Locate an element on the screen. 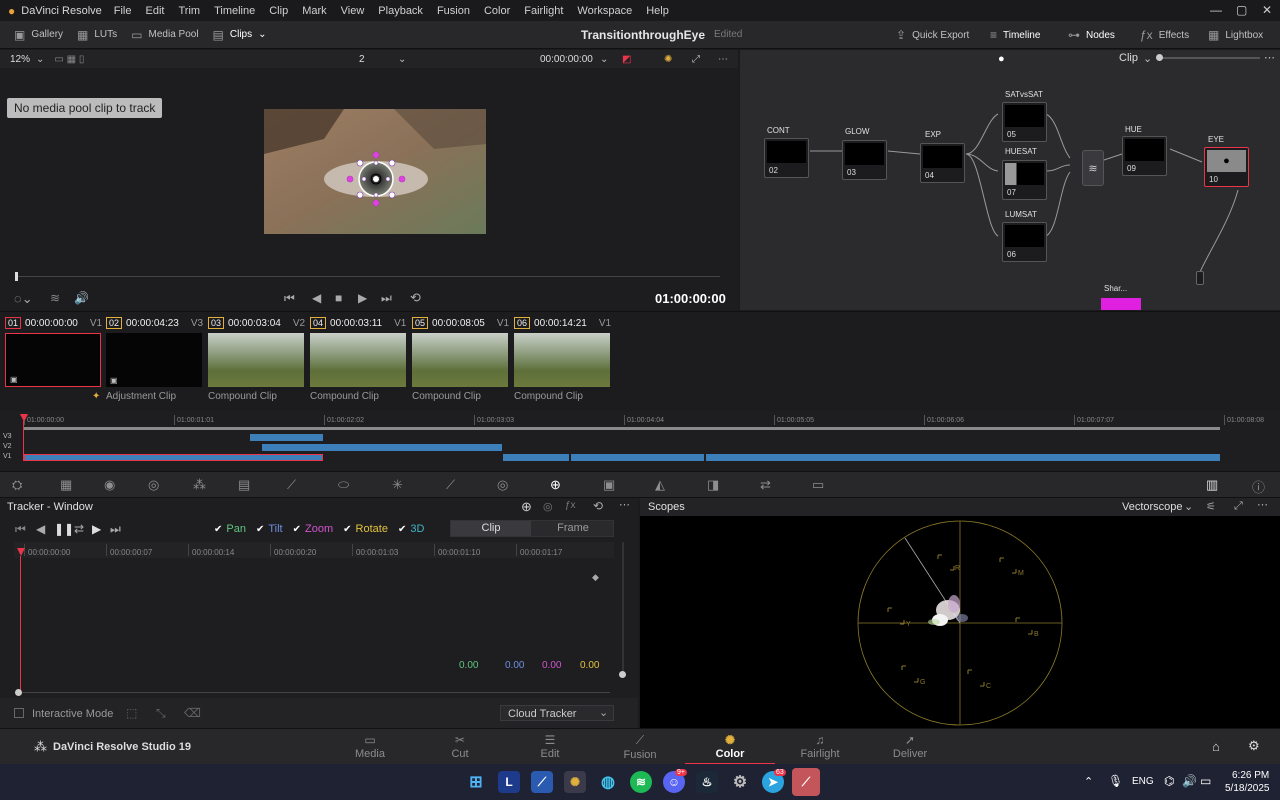 The width and height of the screenshot is (1280, 800). page-media: ▭ Media is located at coordinates (370, 746).